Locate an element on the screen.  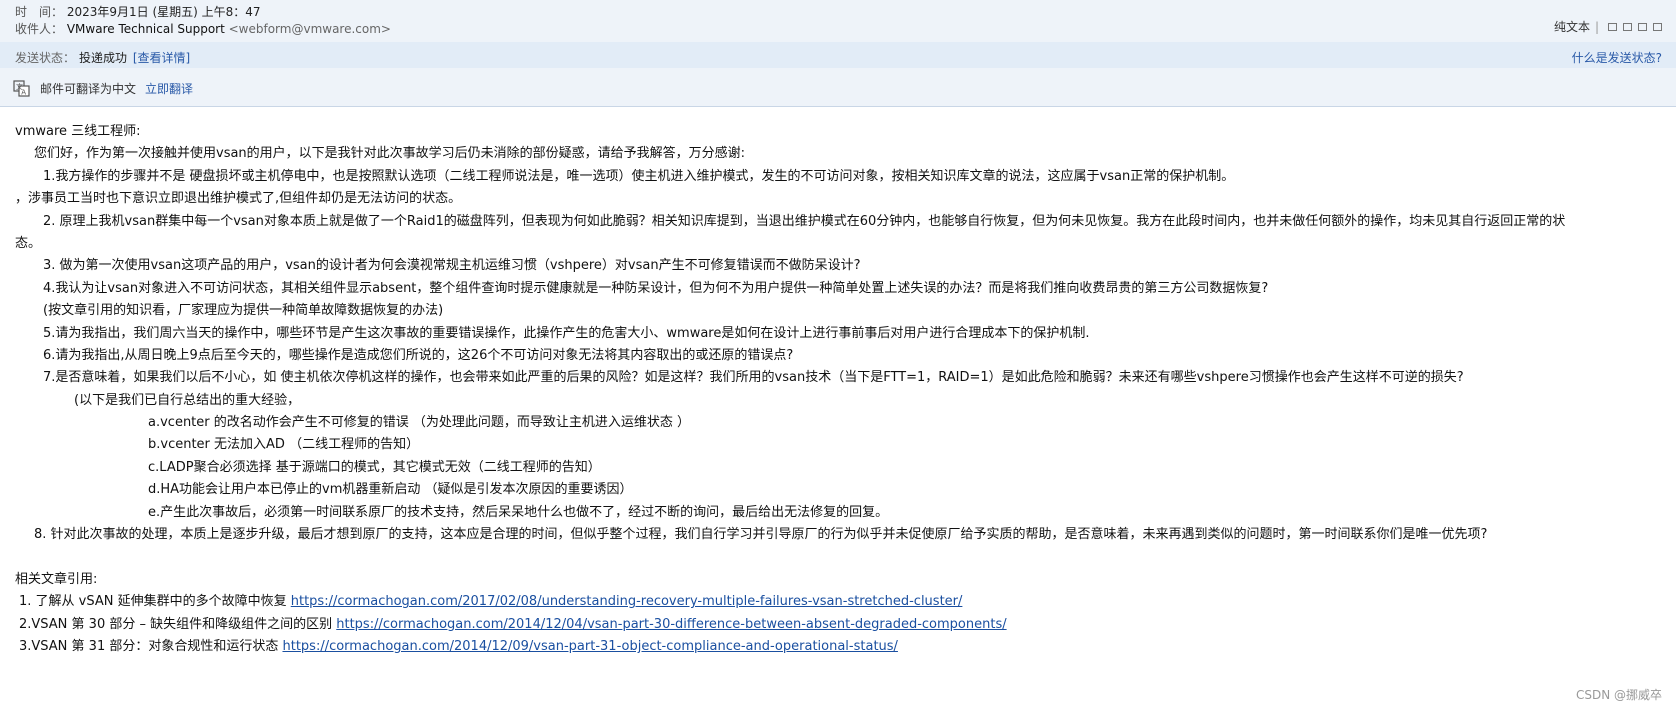
view-options: 纯文本 | is located at coordinates (1608, 26).